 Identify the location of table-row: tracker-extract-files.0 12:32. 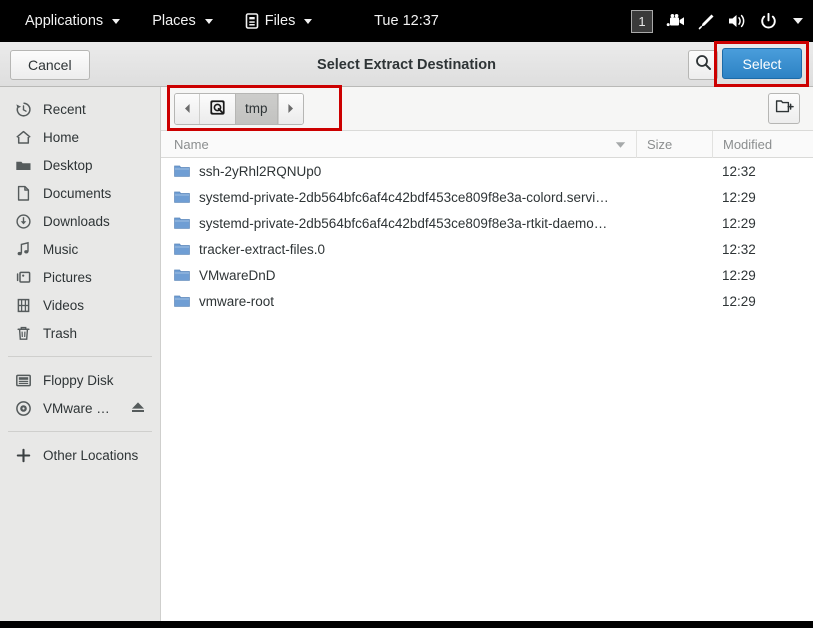
(487, 249).